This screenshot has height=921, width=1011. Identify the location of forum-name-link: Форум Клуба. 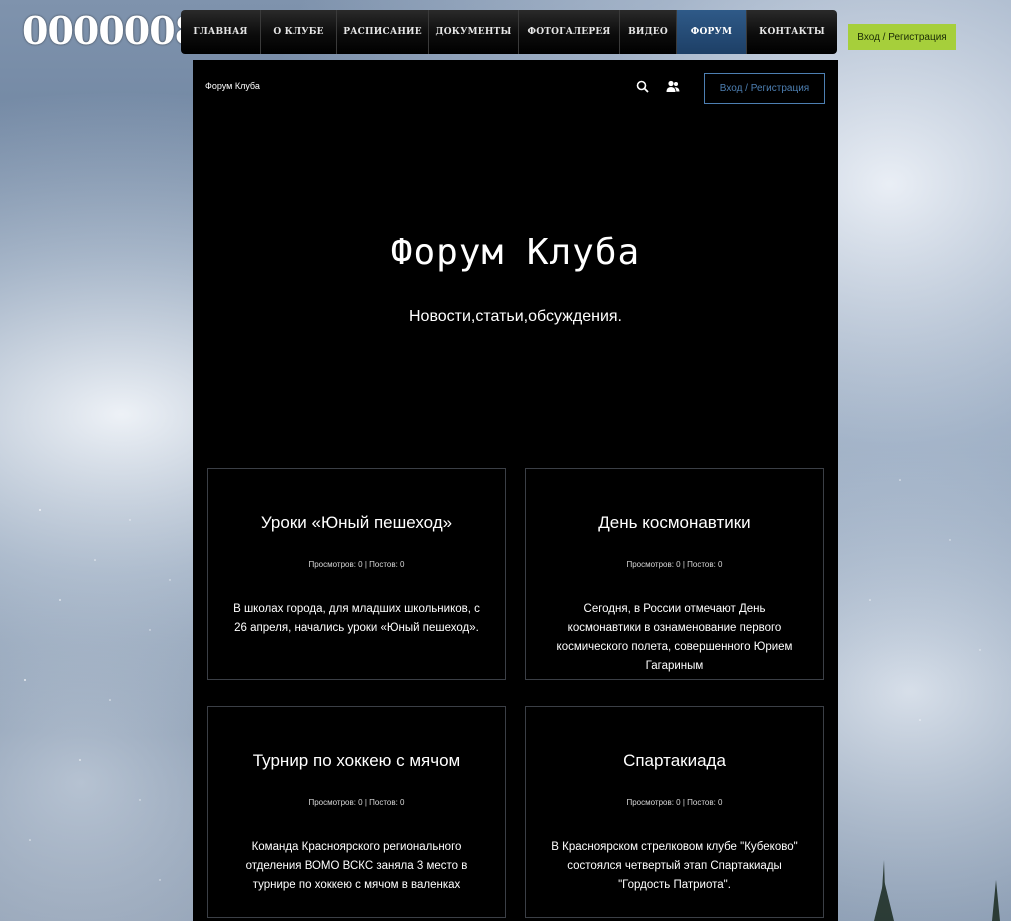
(232, 86).